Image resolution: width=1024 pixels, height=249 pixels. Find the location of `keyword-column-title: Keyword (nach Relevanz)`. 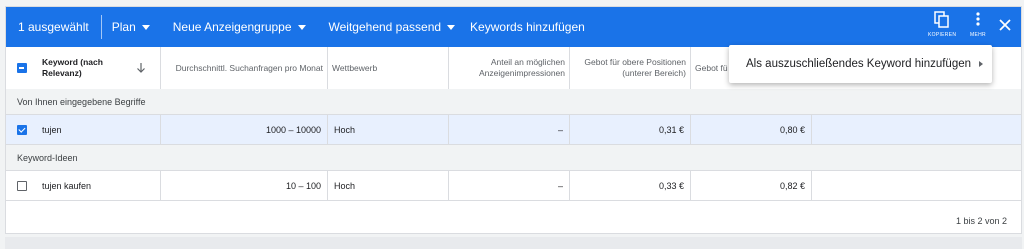

keyword-column-title: Keyword (nach Relevanz) is located at coordinates (72, 67).